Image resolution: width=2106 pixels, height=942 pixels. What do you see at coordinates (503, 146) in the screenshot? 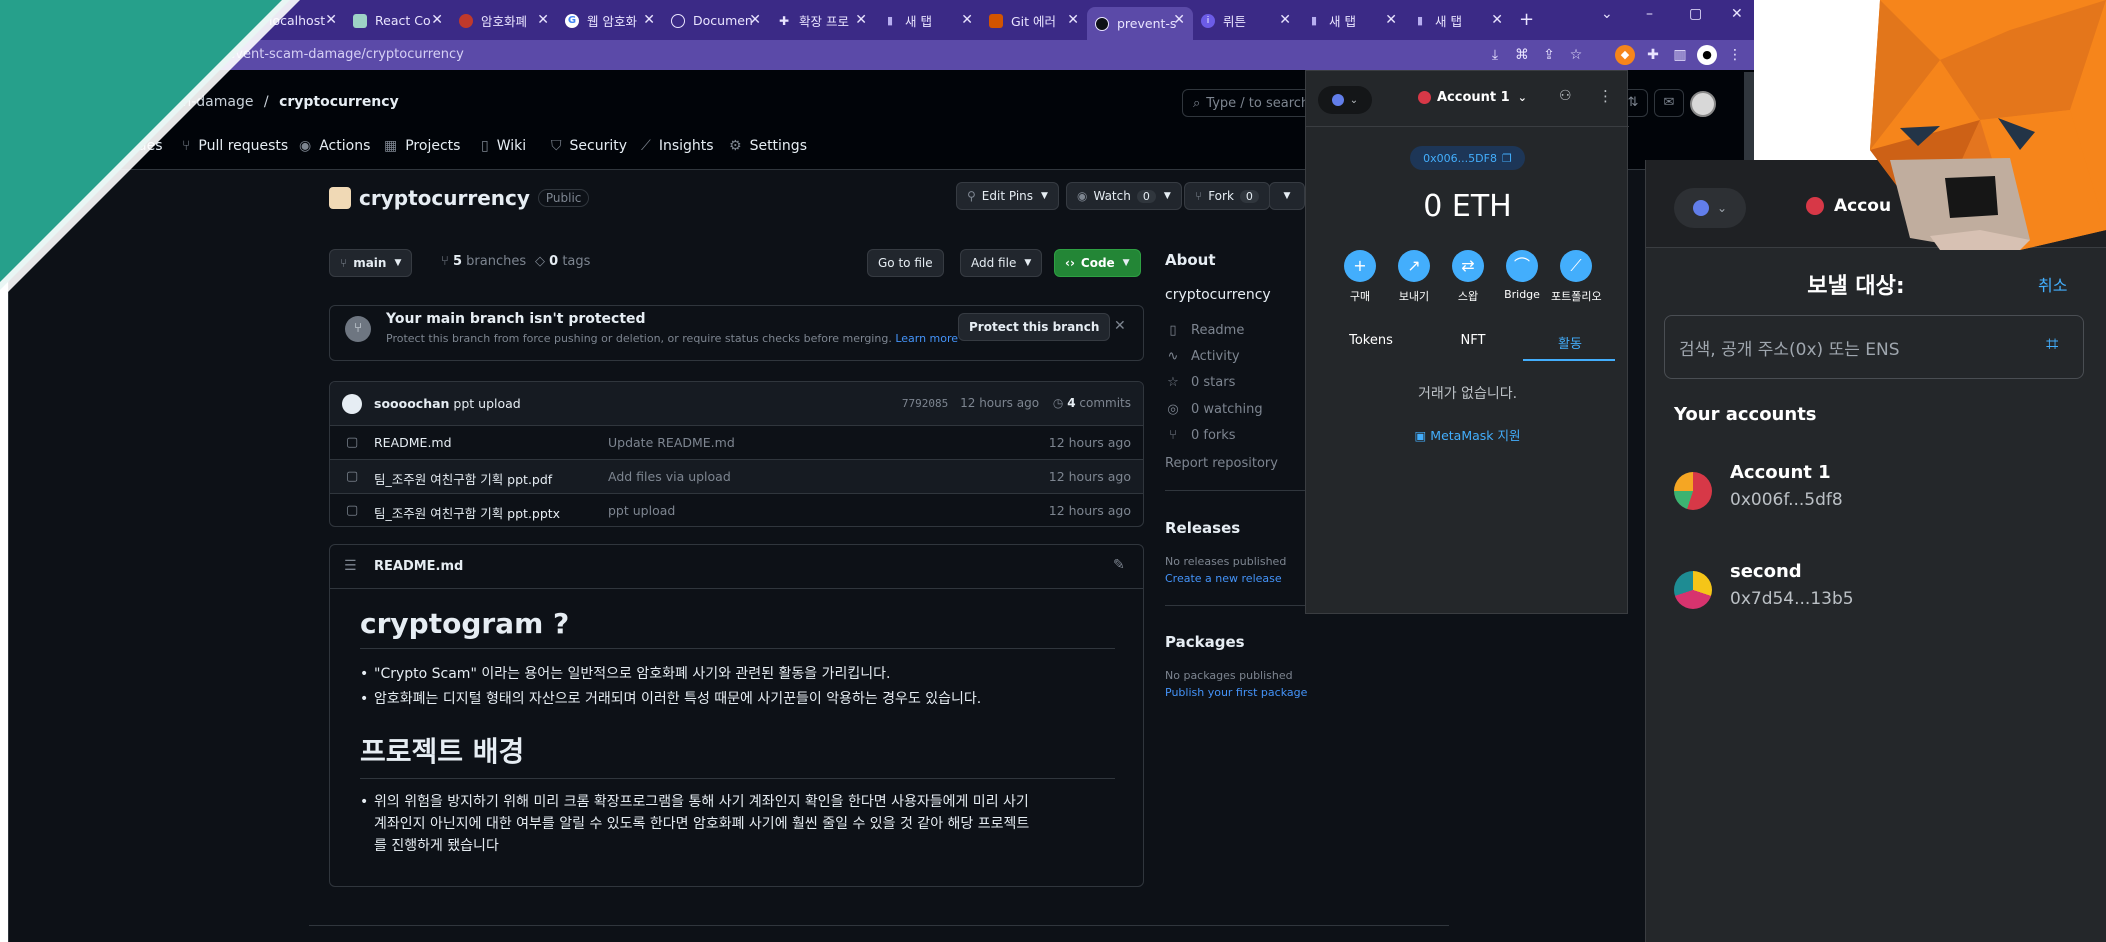
I see `tab-wiki: ▯ Wiki` at bounding box center [503, 146].